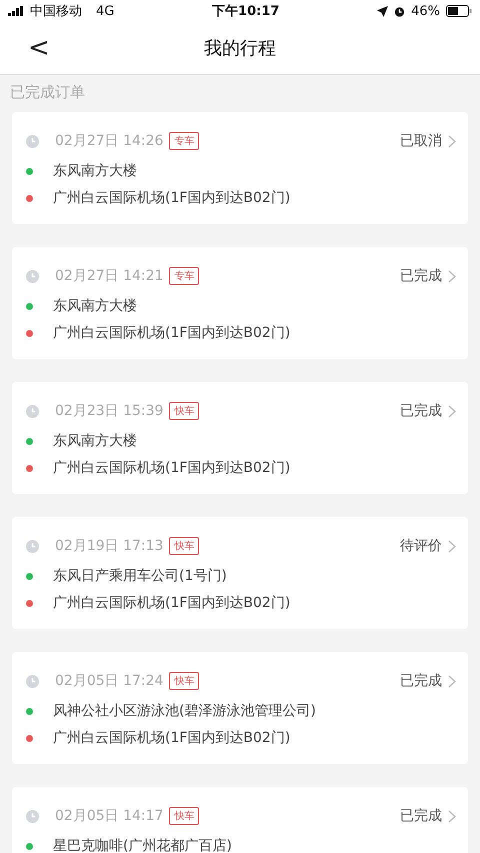 This screenshot has height=853, width=480. Describe the element at coordinates (142, 845) in the screenshot. I see `pickup-address: 星巴克咖啡(广州花都广百店)` at that location.